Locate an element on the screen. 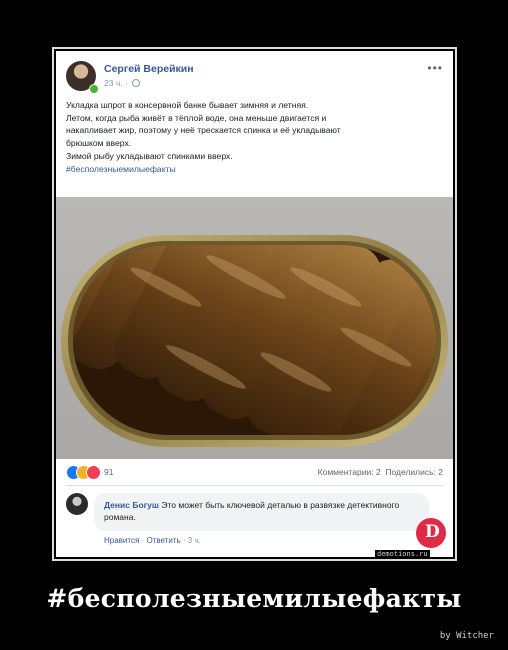  comment-reply-link: Ответить is located at coordinates (163, 540).